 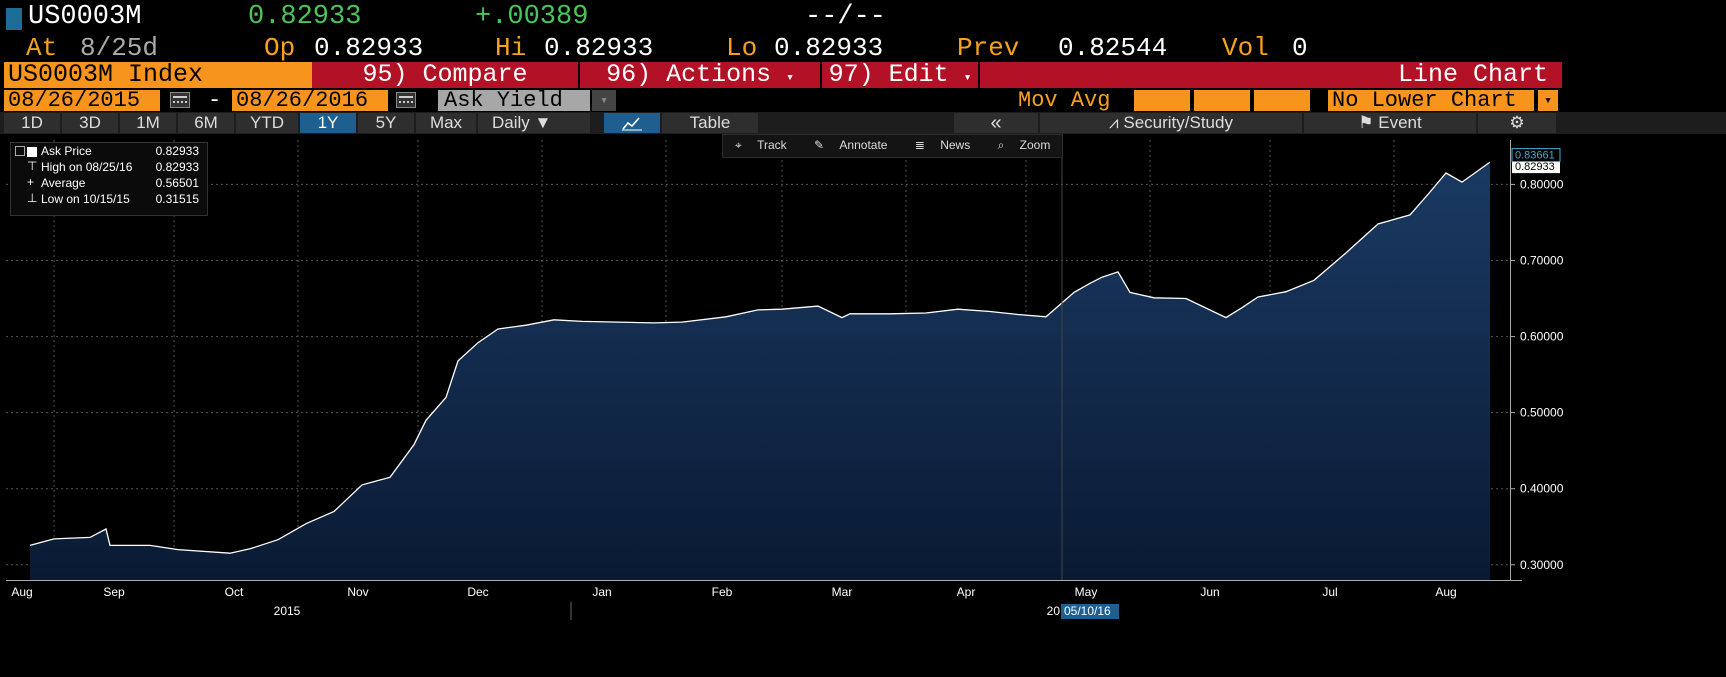 I want to click on settings-button: ⚙, so click(x=1517, y=123).